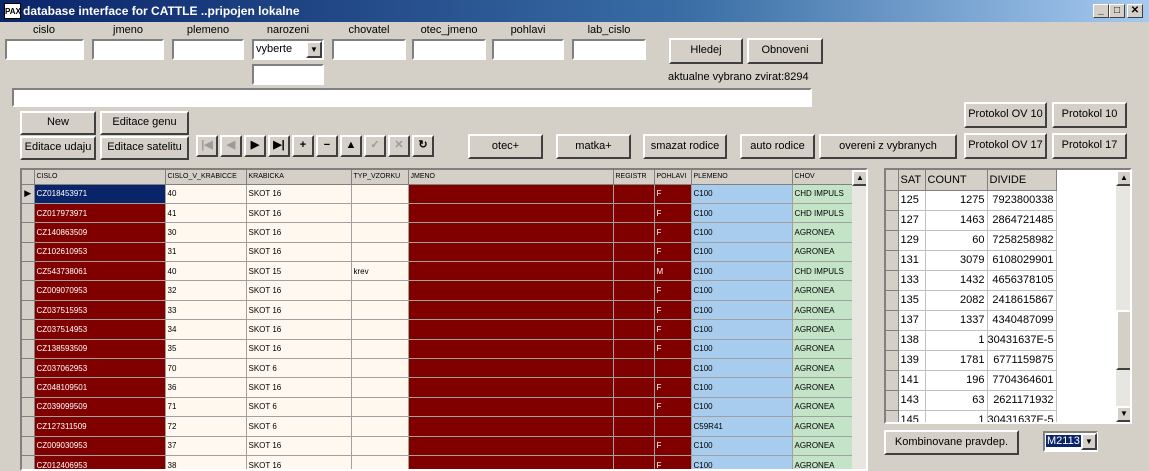  What do you see at coordinates (777, 146) in the screenshot?
I see `auto-rodice-button: auto rodice` at bounding box center [777, 146].